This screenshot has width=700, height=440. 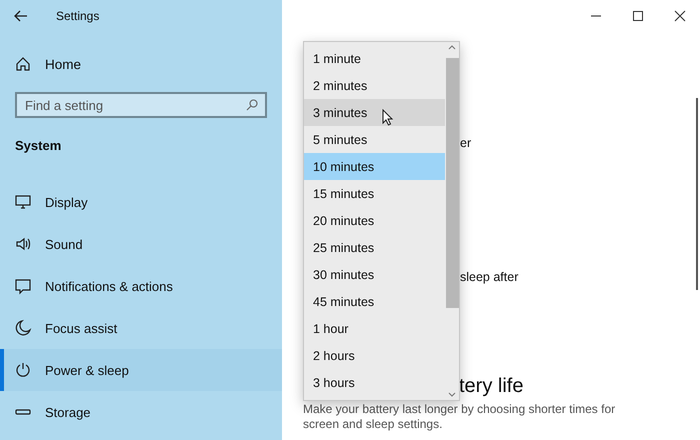 What do you see at coordinates (374, 328) in the screenshot?
I see `dropdown-option: 1 hour` at bounding box center [374, 328].